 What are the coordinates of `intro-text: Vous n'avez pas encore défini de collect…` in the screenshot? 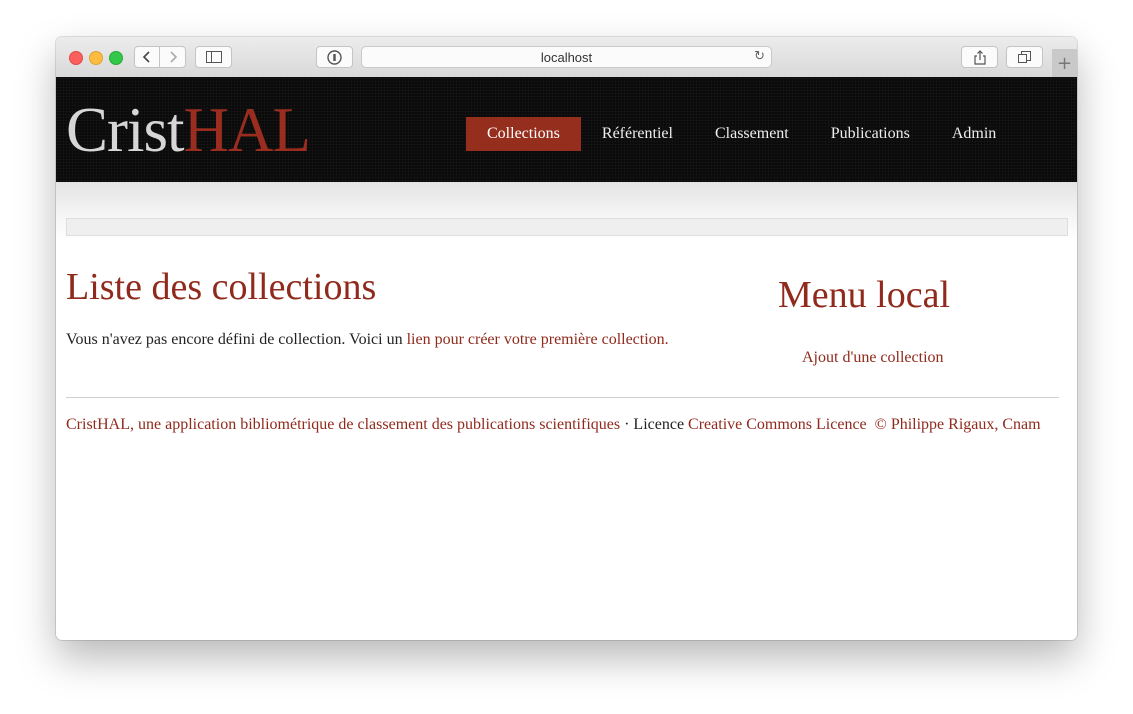 It's located at (367, 340).